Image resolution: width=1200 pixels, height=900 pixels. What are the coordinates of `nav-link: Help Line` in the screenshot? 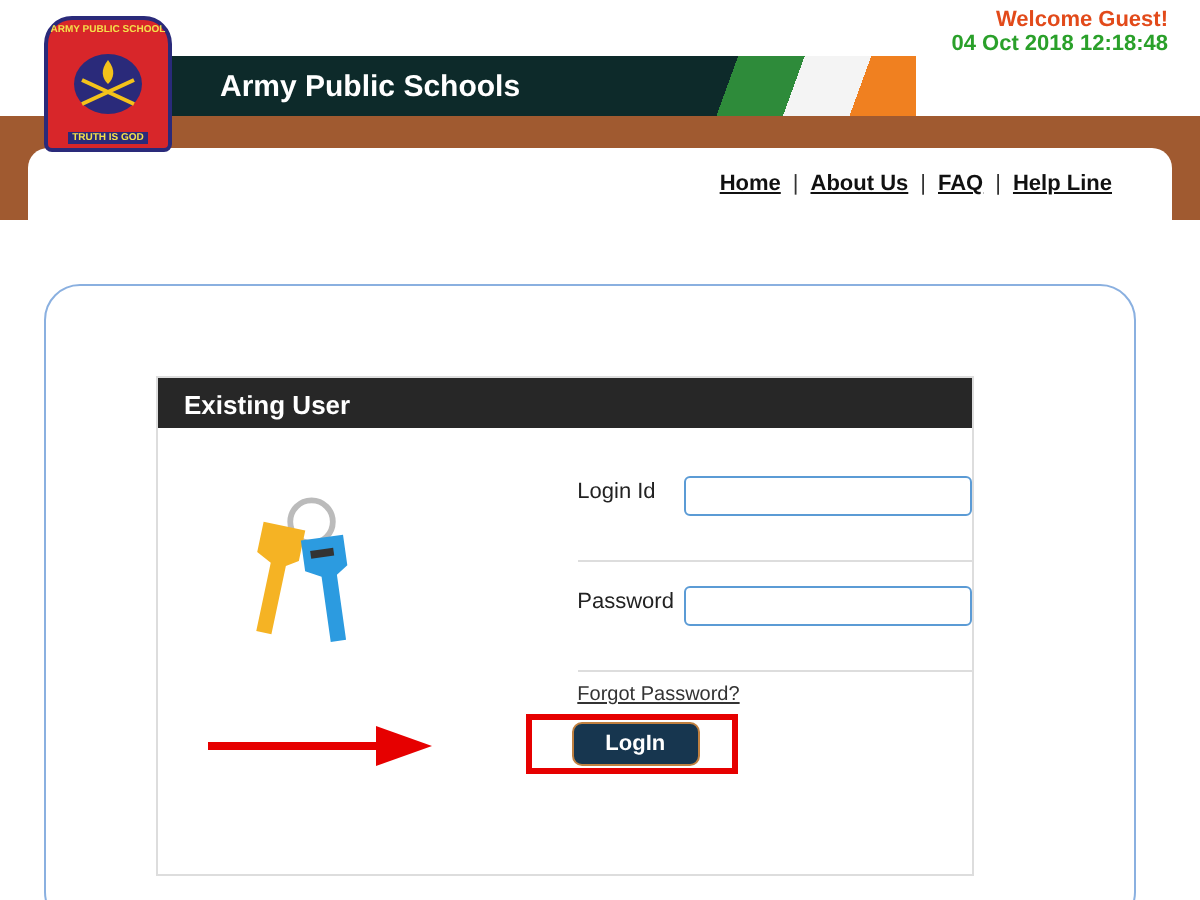 It's located at (1062, 184).